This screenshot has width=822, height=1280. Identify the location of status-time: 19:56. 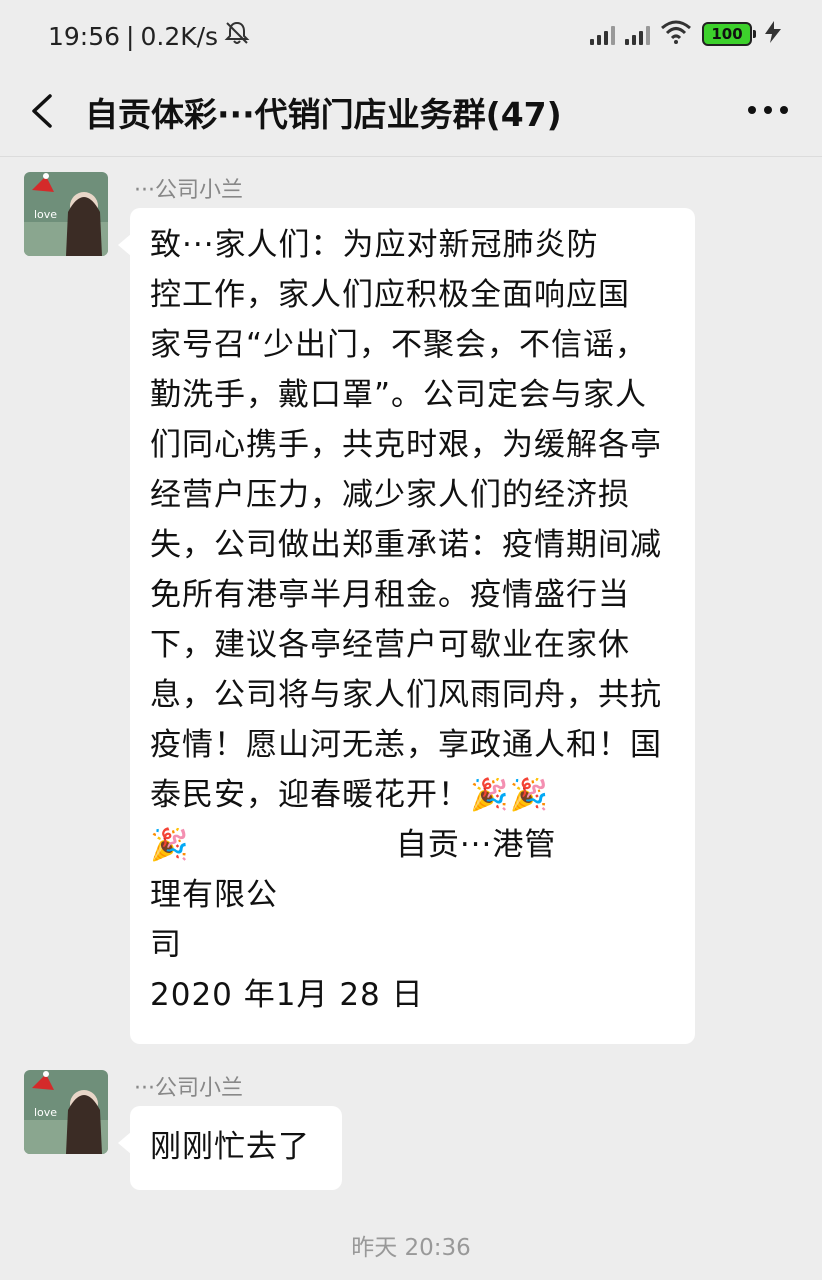
(84, 36).